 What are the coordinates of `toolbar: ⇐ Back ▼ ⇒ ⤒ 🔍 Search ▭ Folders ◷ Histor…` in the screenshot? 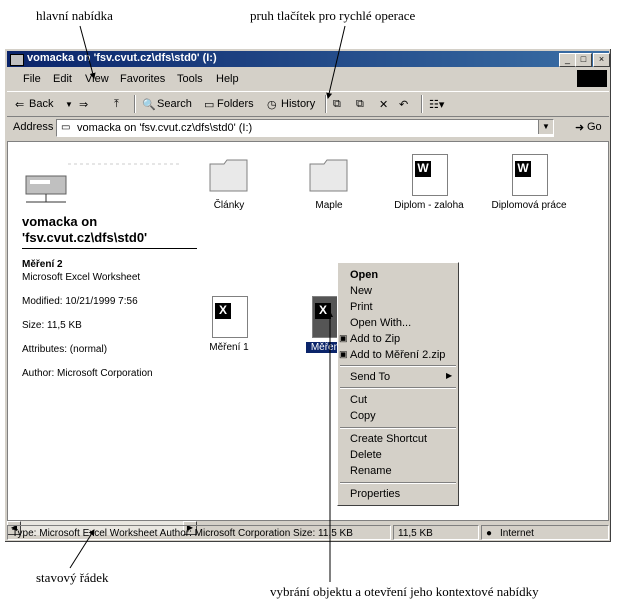 It's located at (308, 104).